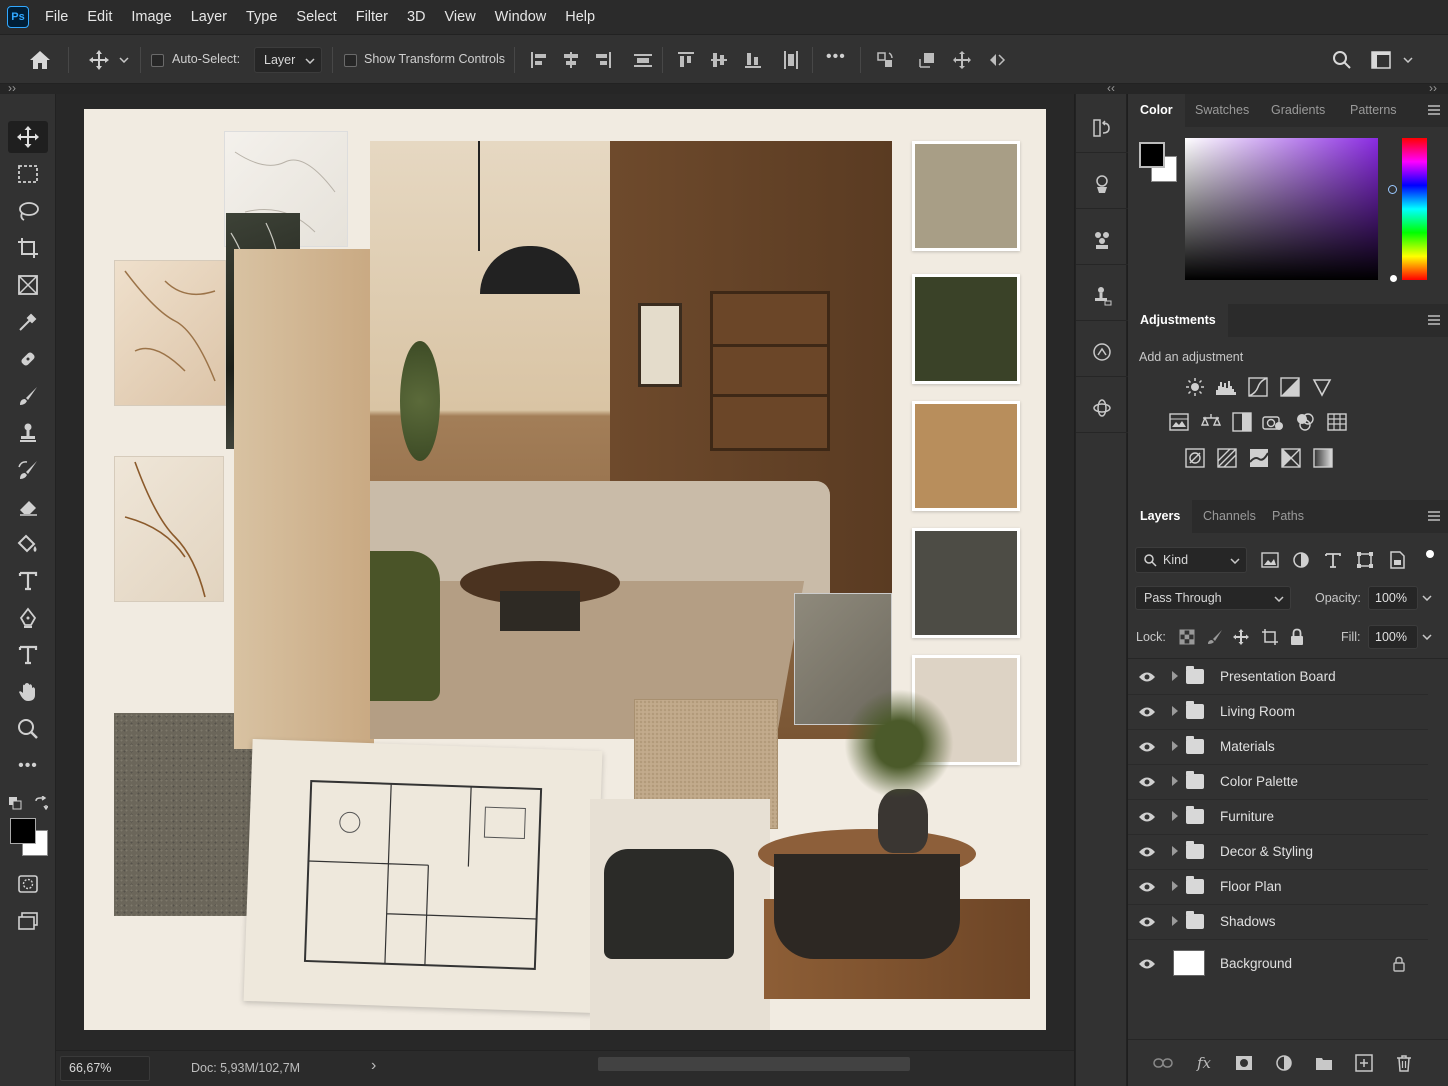 The height and width of the screenshot is (1086, 1448). What do you see at coordinates (28, 137) in the screenshot?
I see `move-tool-icon` at bounding box center [28, 137].